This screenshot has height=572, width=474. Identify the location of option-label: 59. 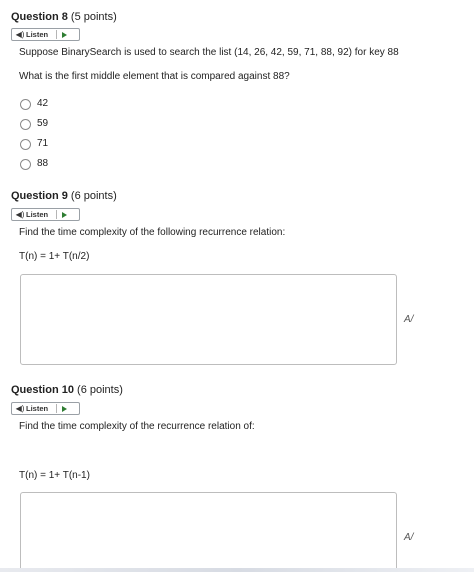
(42, 123).